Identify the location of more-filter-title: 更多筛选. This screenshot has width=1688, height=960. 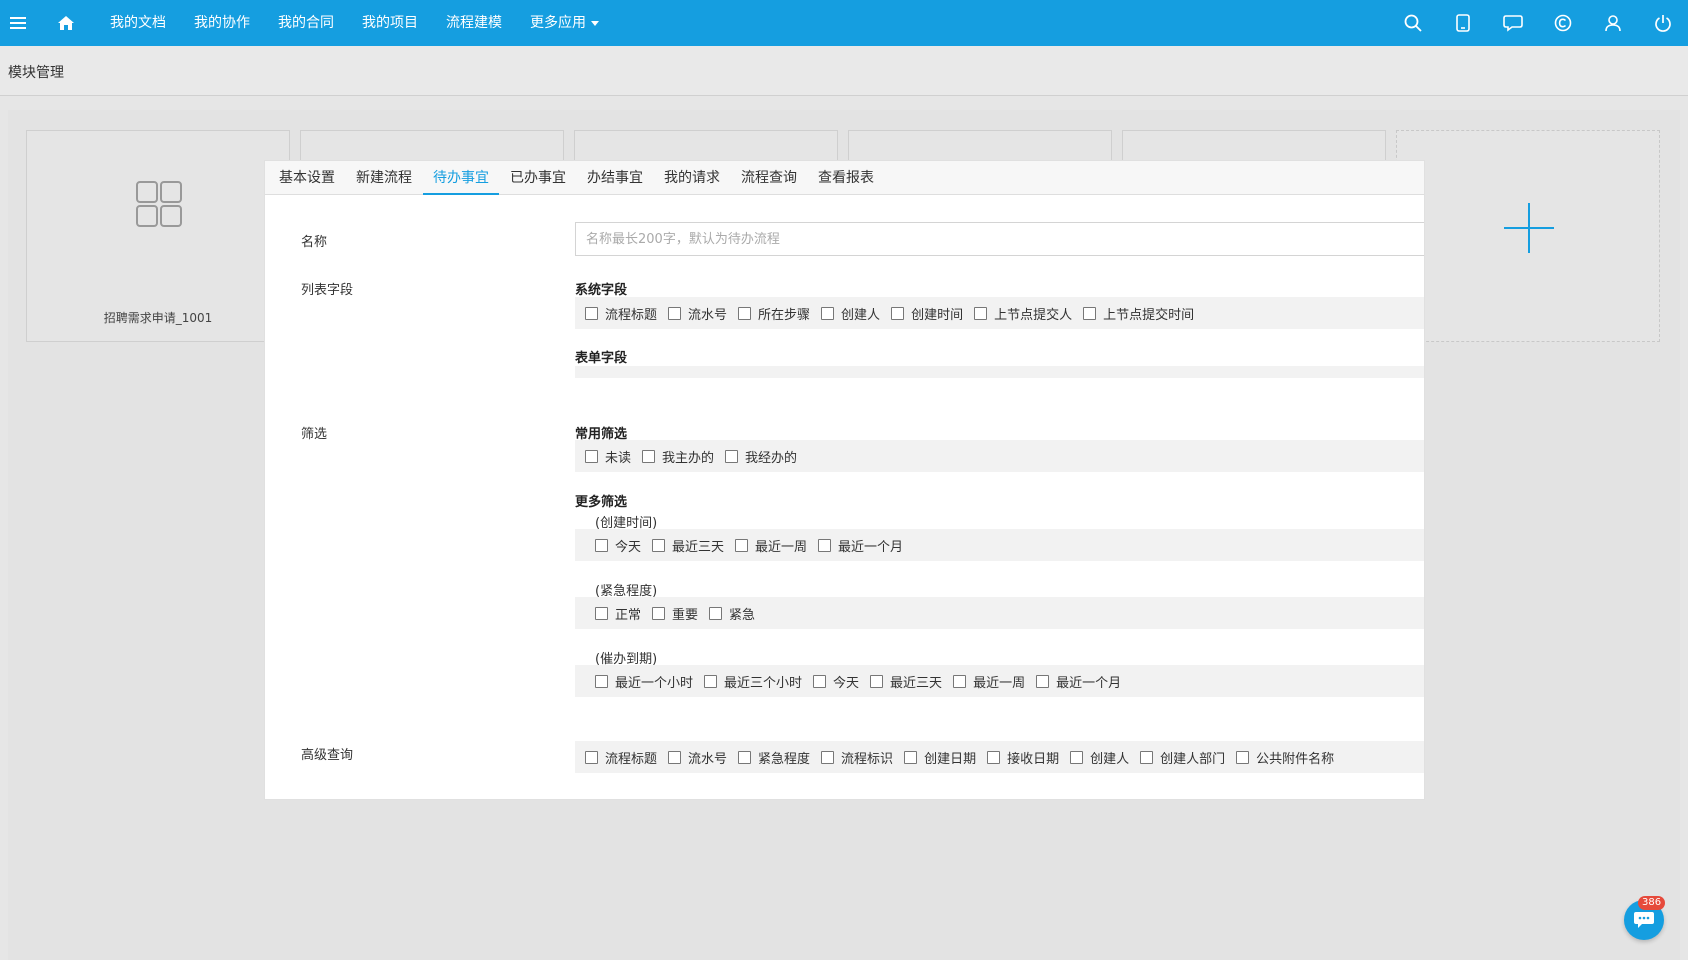
(601, 502).